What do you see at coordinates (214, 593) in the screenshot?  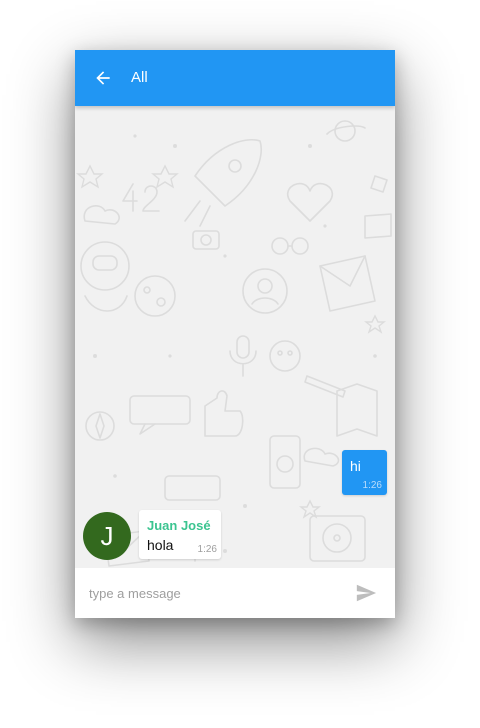 I see `message-input` at bounding box center [214, 593].